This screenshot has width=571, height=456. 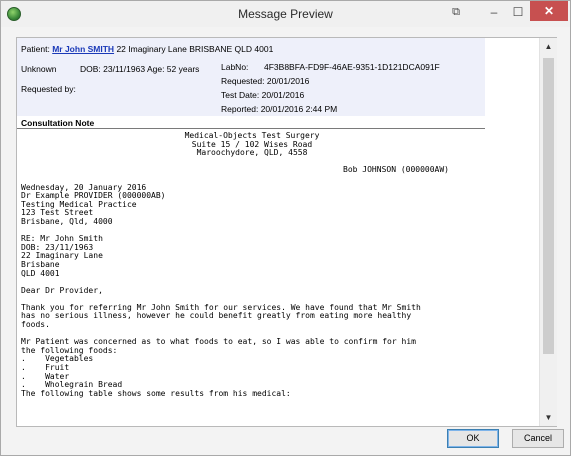 What do you see at coordinates (285, 14) in the screenshot?
I see `title-bar: Message Preview ⧉ – ☐ ✕` at bounding box center [285, 14].